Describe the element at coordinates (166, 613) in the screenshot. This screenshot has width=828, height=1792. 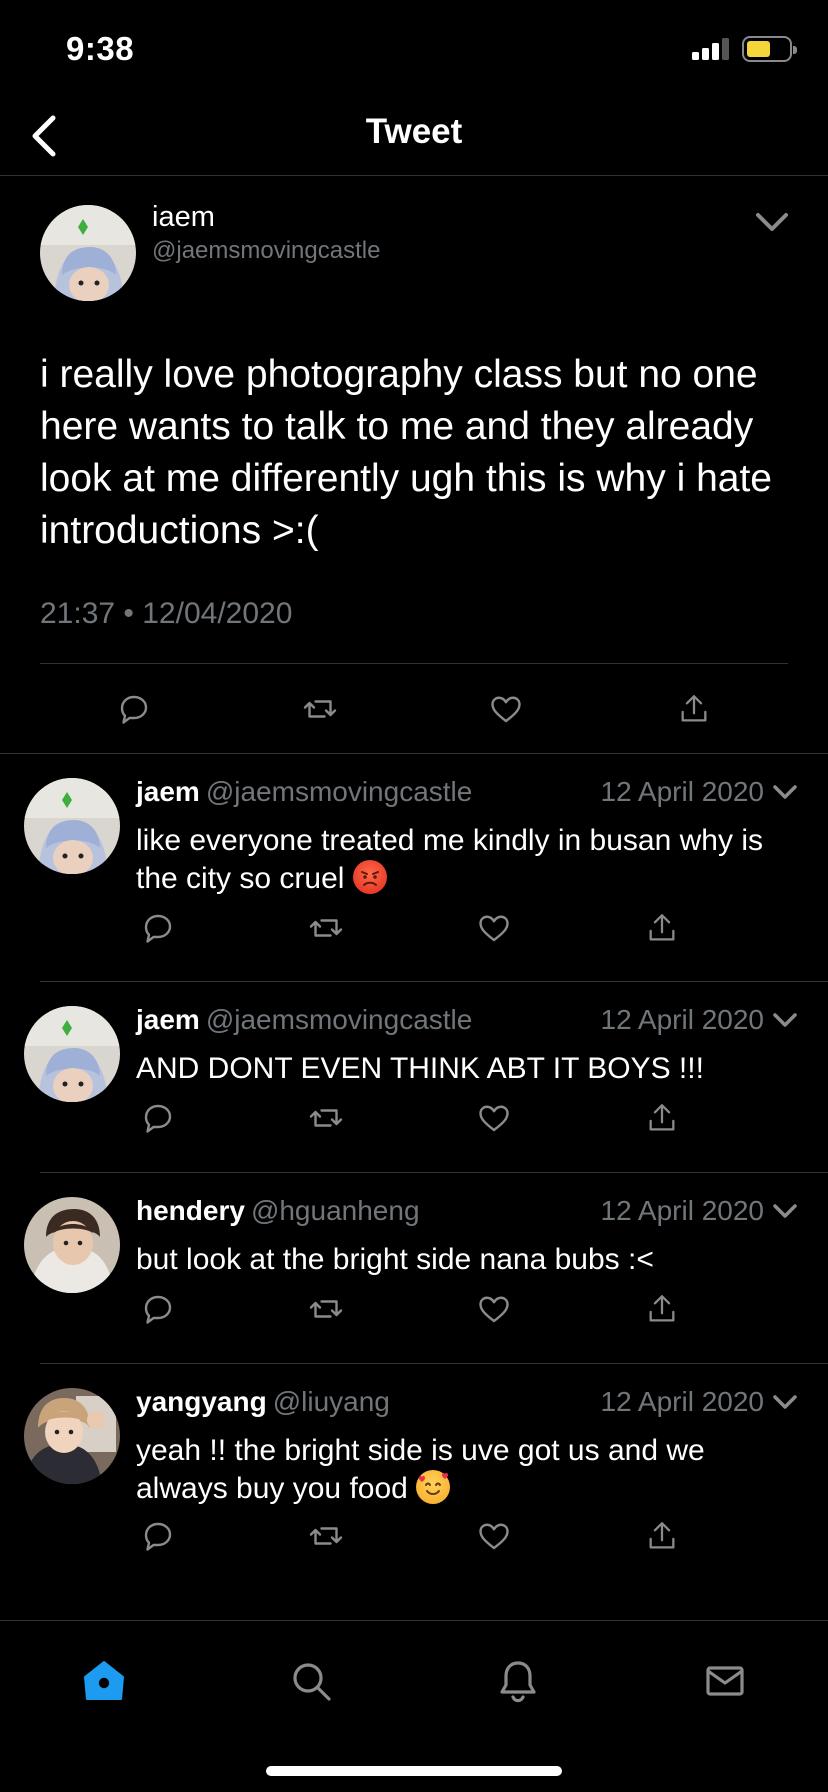
I see `tweet-timestamp: 21:37 • 12/04/2020` at that location.